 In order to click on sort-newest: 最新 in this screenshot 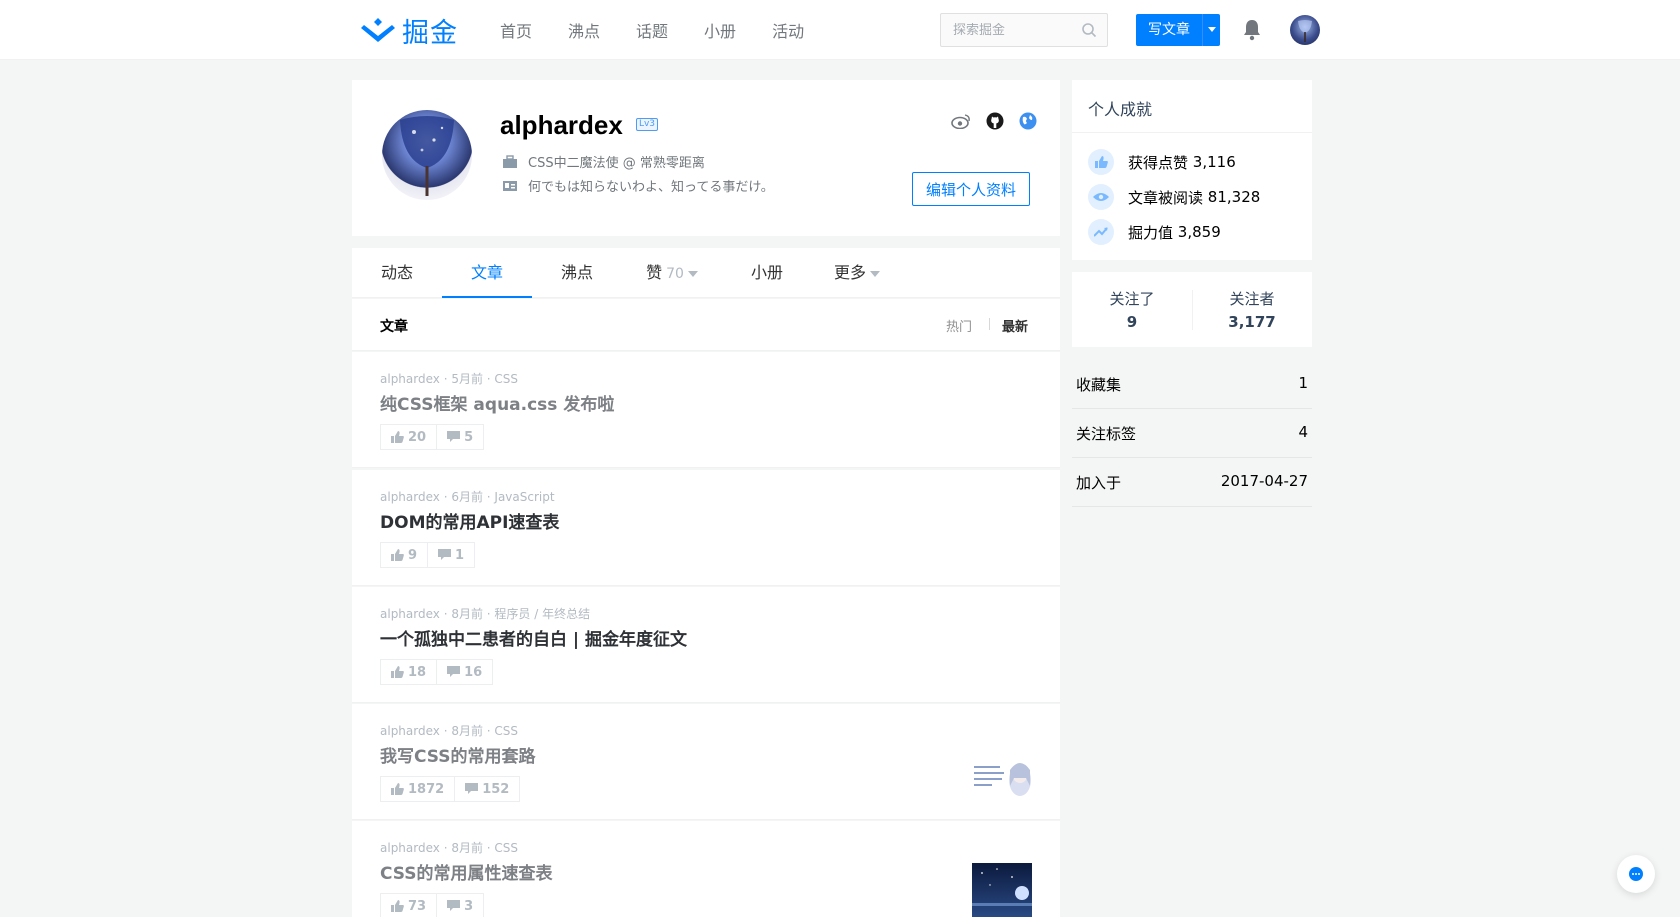, I will do `click(1015, 325)`.